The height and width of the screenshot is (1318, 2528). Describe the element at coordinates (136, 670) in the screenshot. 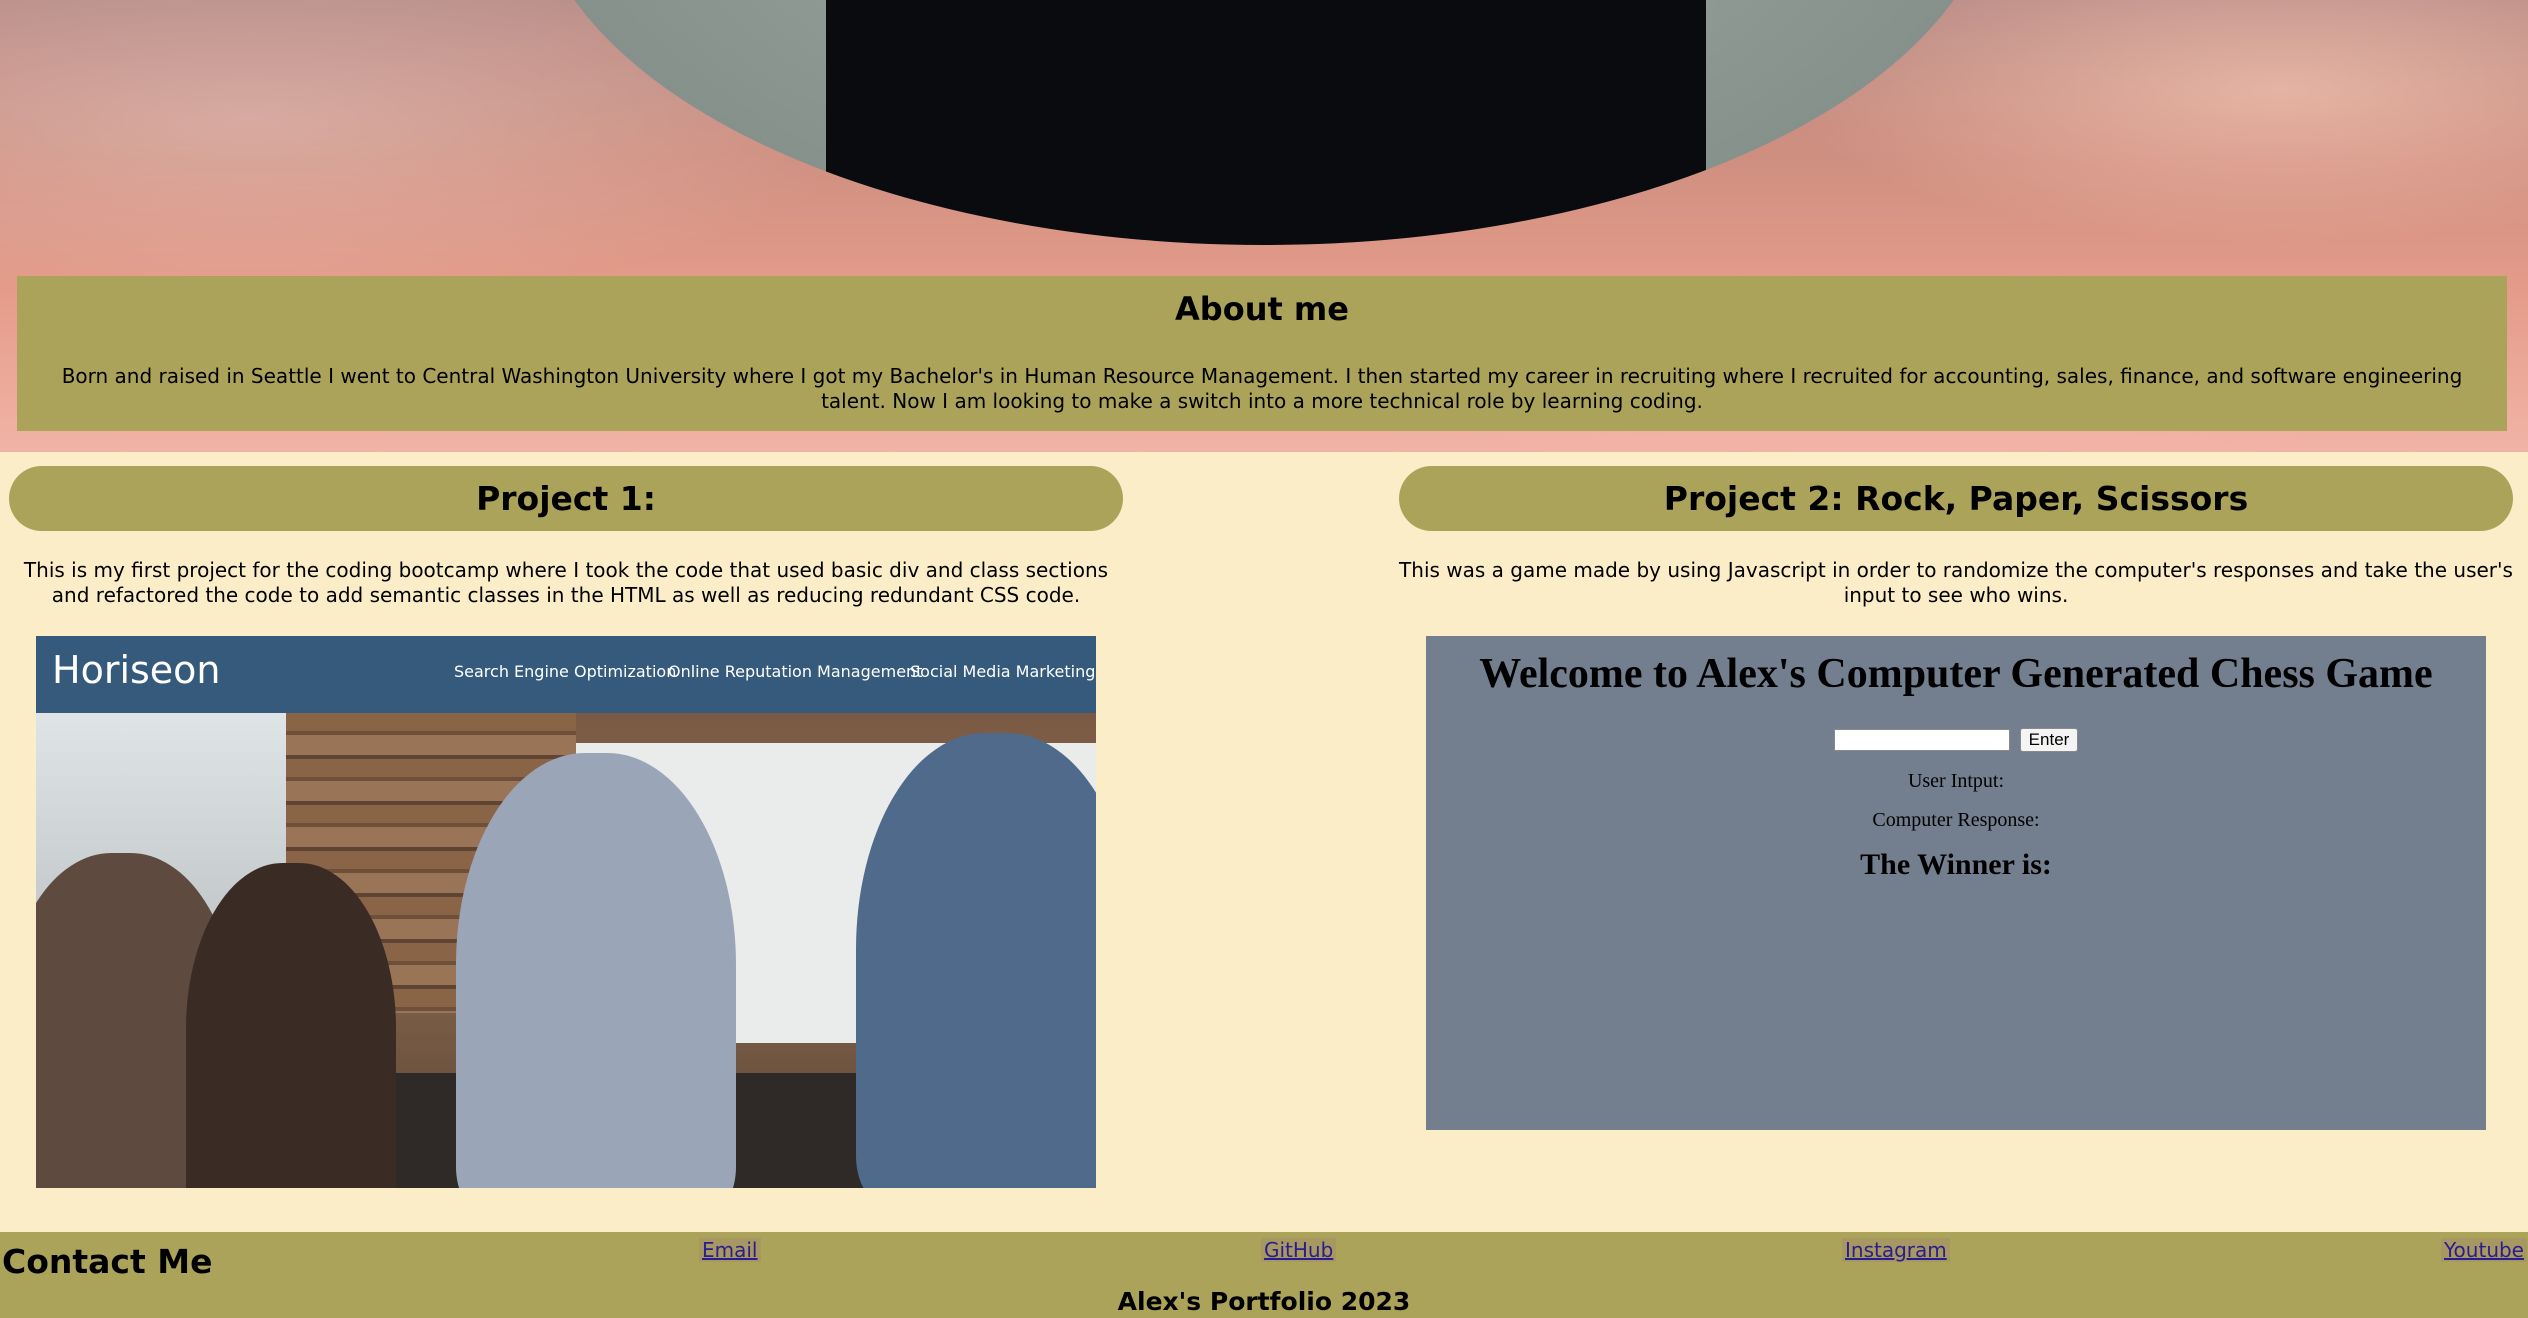

I see `horiseon-logo: Horiseon` at that location.